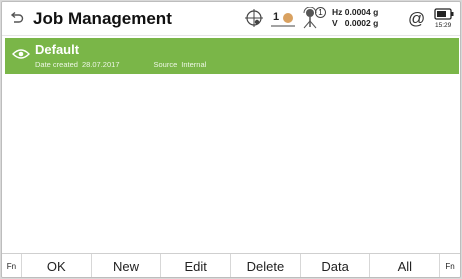 Image resolution: width=462 pixels, height=279 pixels. I want to click on data-button: Data, so click(336, 265).